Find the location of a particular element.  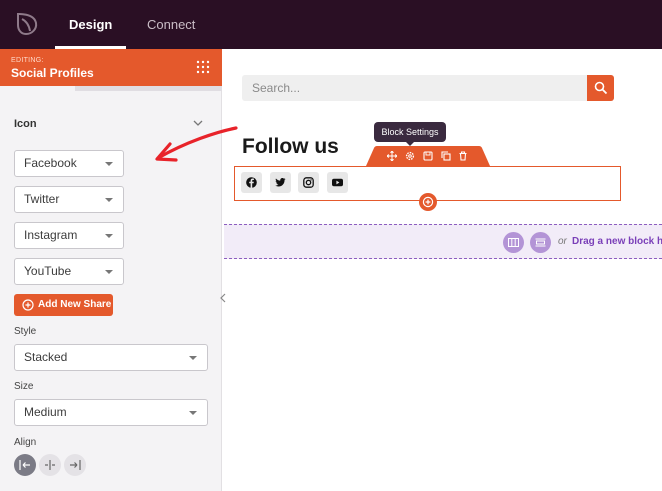

youtube-button is located at coordinates (337, 182).